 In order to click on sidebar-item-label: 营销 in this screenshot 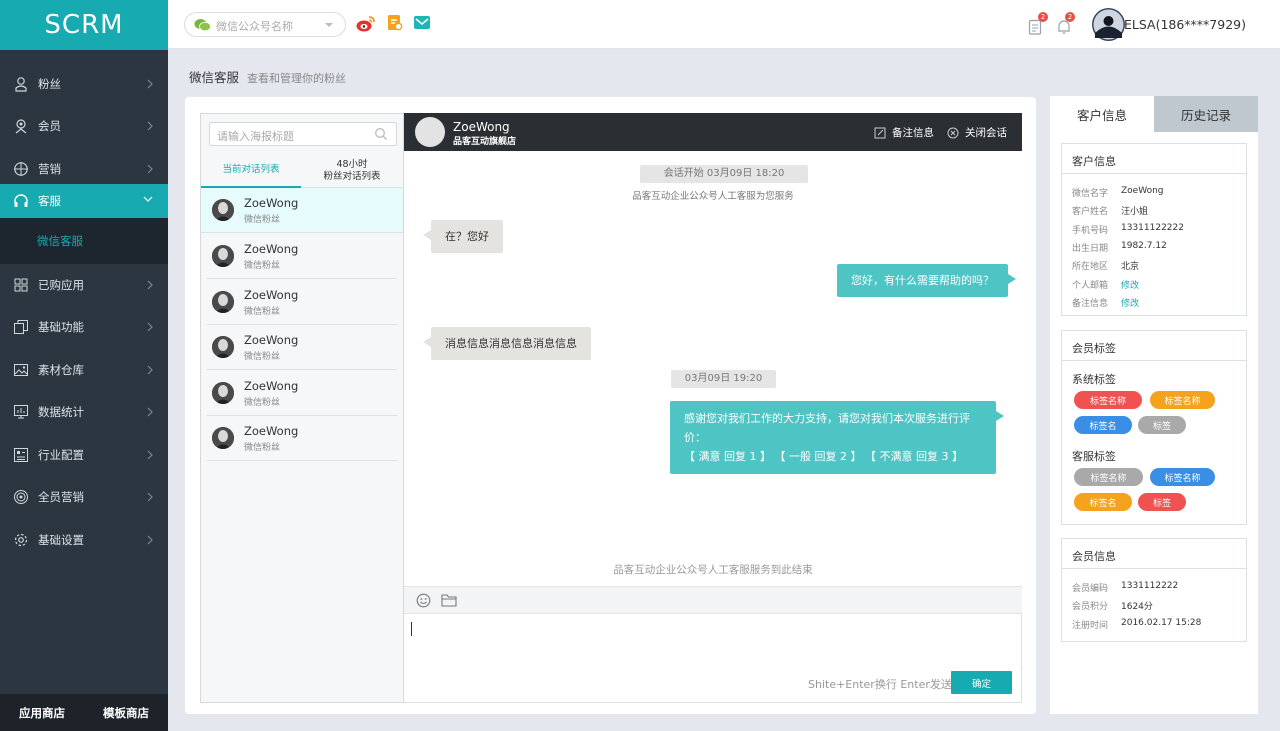, I will do `click(49, 169)`.